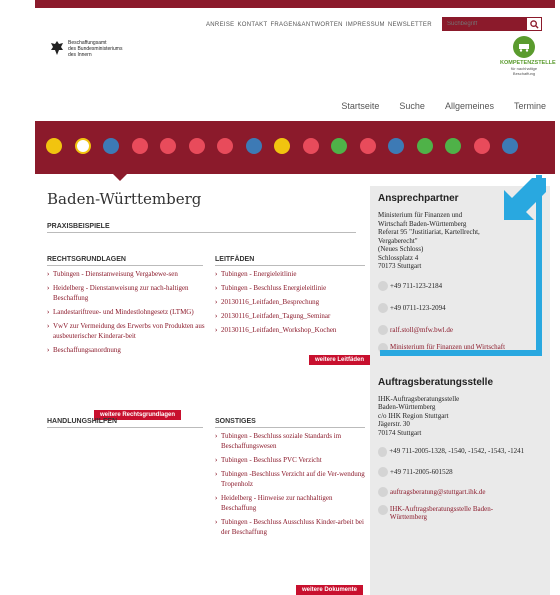 This screenshot has height=595, width=560. I want to click on search-box, so click(492, 24).